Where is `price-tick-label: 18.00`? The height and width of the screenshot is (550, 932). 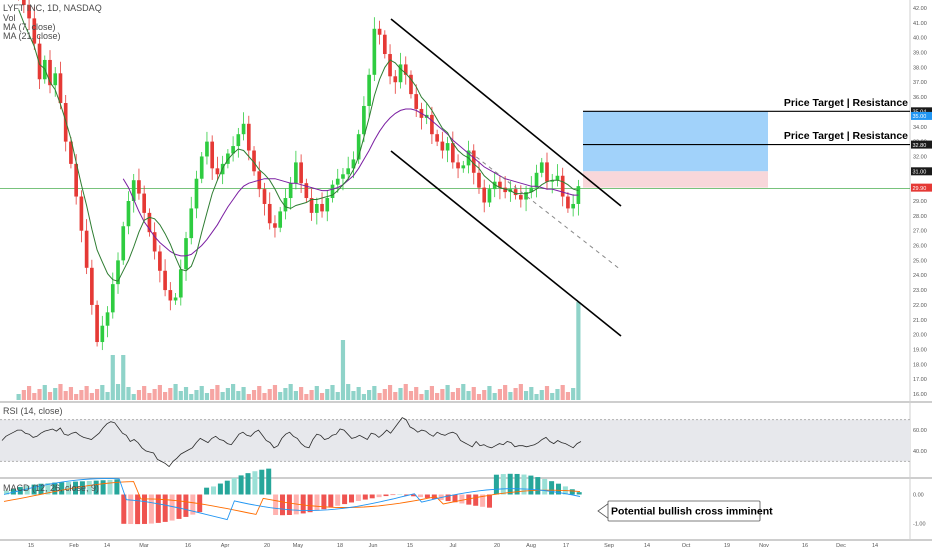
price-tick-label: 18.00 is located at coordinates (920, 365).